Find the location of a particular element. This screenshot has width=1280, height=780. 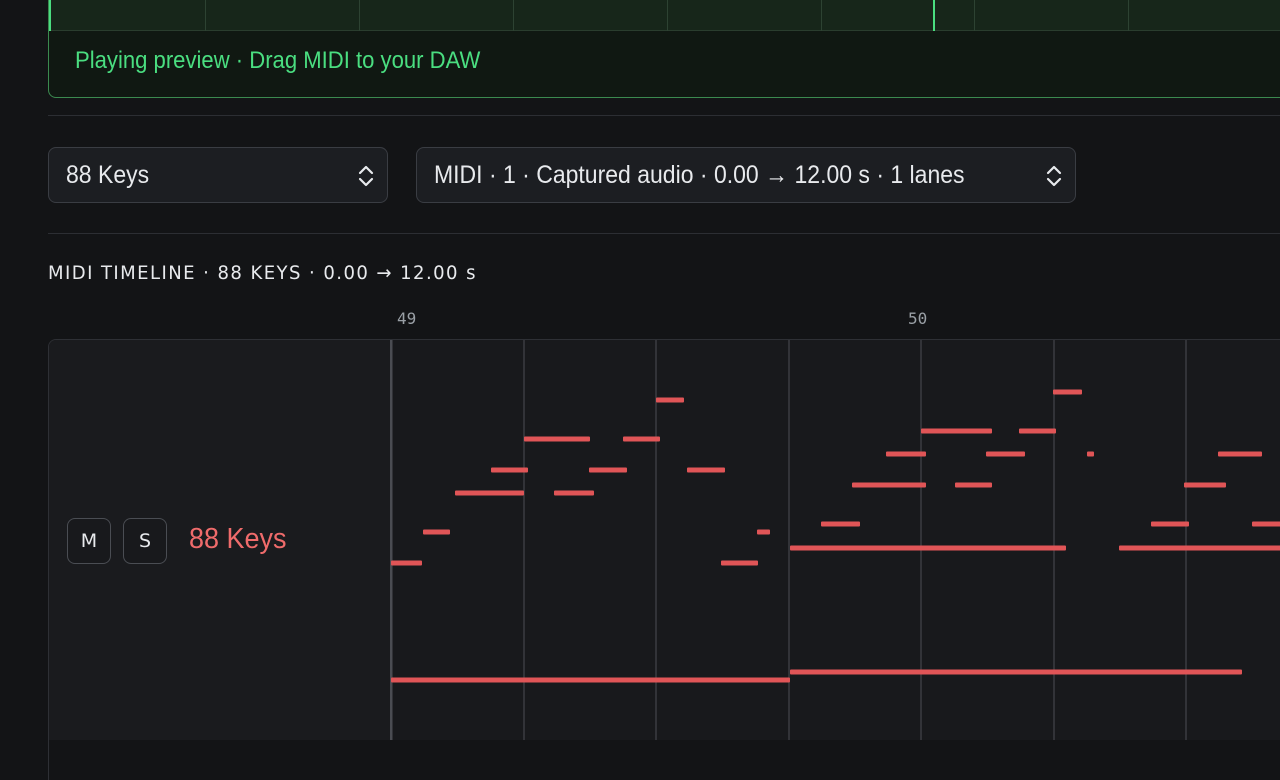

preview-waveform-strip is located at coordinates (664, 15).